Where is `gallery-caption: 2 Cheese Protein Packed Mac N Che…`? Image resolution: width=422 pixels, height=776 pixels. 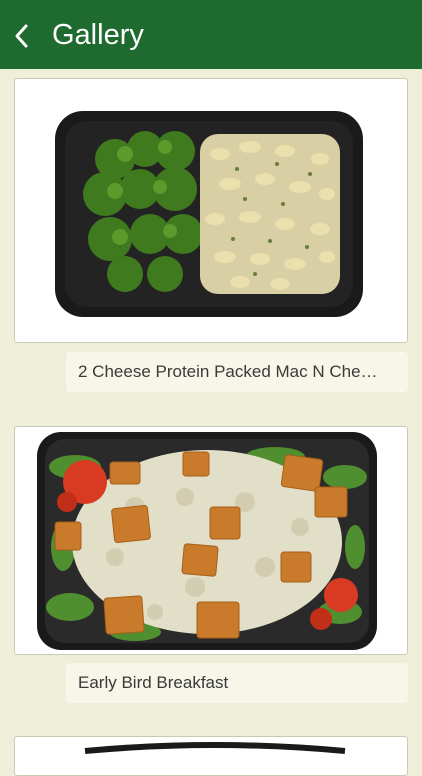
gallery-caption: 2 Cheese Protein Packed Mac N Che… is located at coordinates (237, 372).